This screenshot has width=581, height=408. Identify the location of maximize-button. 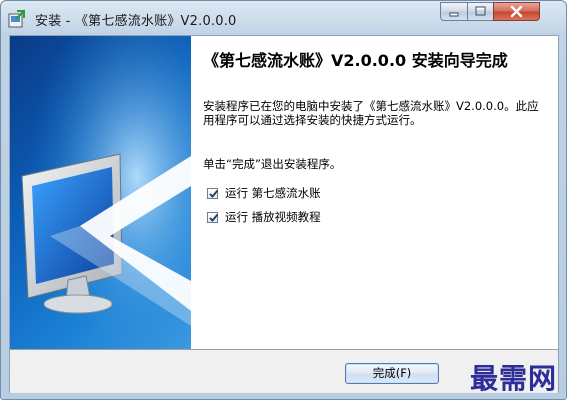
(480, 11).